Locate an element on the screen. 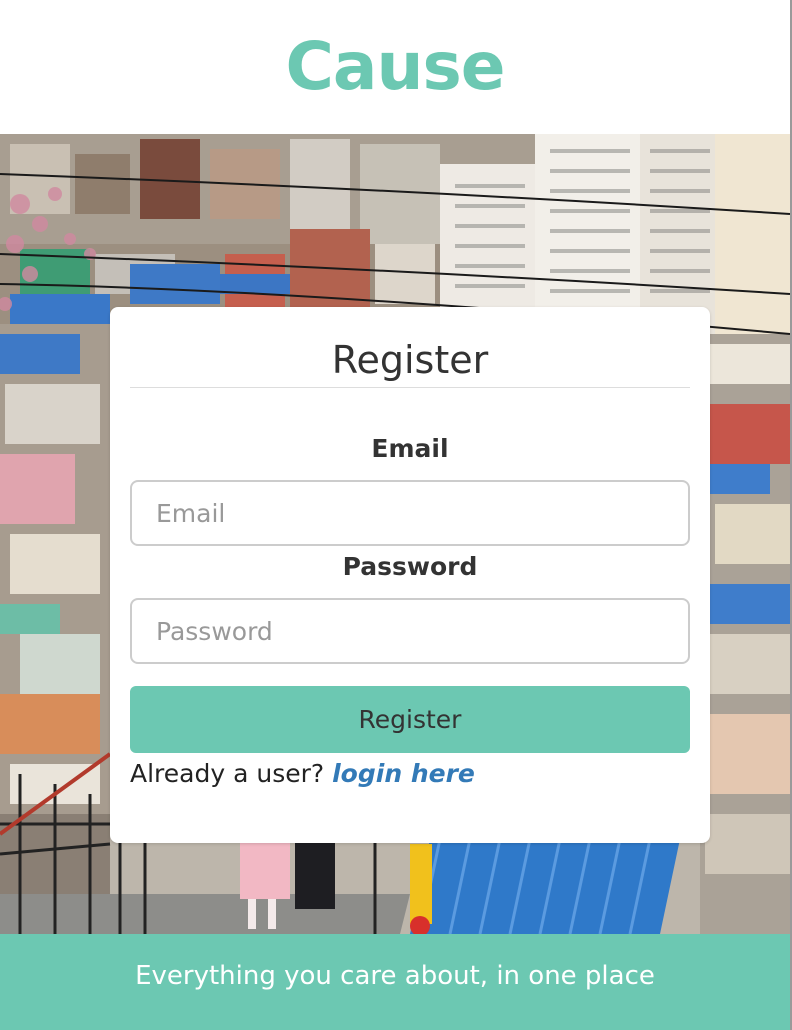  email-field is located at coordinates (410, 513).